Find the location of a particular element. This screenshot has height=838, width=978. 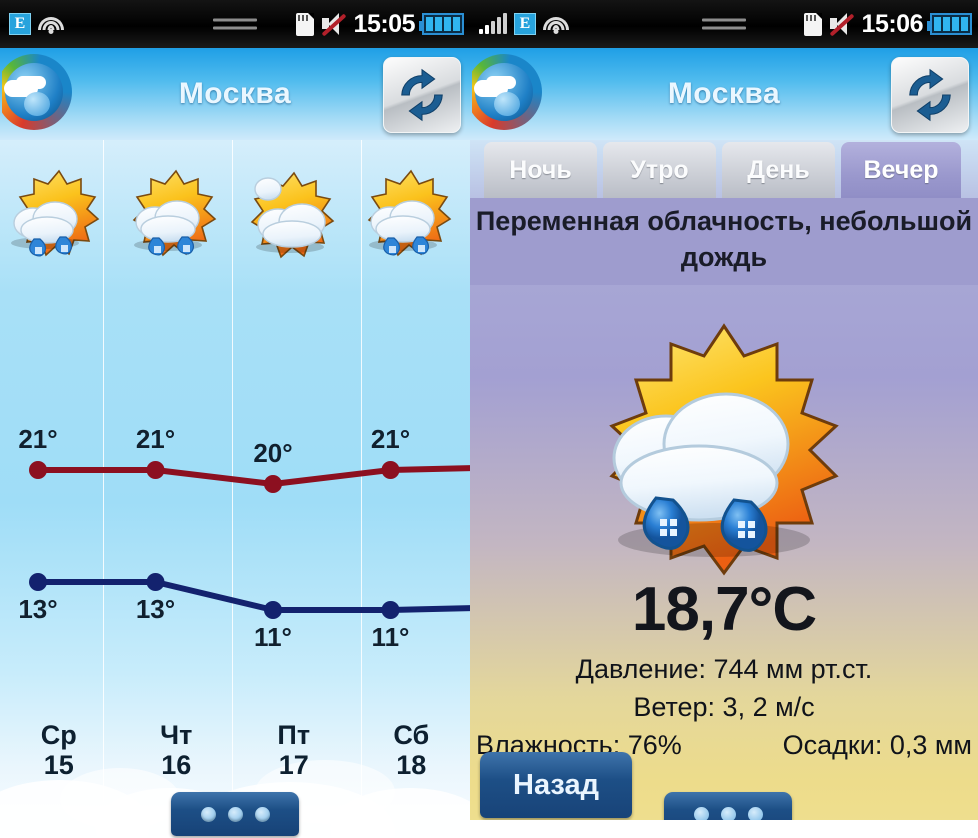

day-labels-row: Ср 15 Чт 16 Пт 17 Сб 18 is located at coordinates (235, 750).